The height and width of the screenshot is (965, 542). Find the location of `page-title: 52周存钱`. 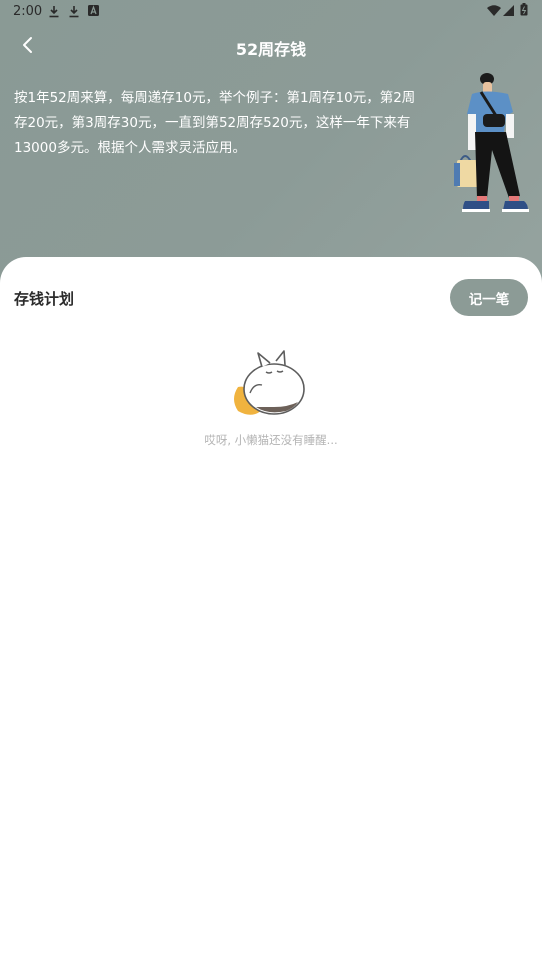

page-title: 52周存钱 is located at coordinates (271, 49).